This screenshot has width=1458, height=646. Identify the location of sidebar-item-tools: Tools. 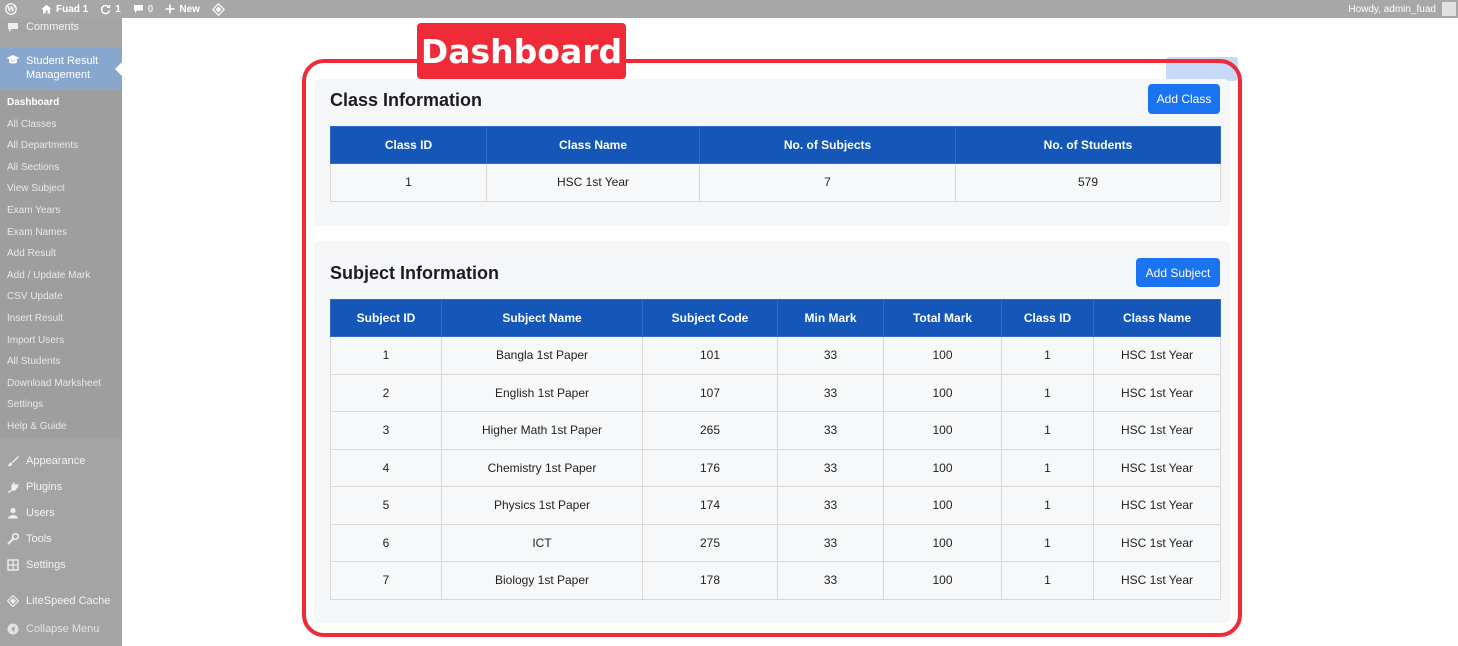
(61, 539).